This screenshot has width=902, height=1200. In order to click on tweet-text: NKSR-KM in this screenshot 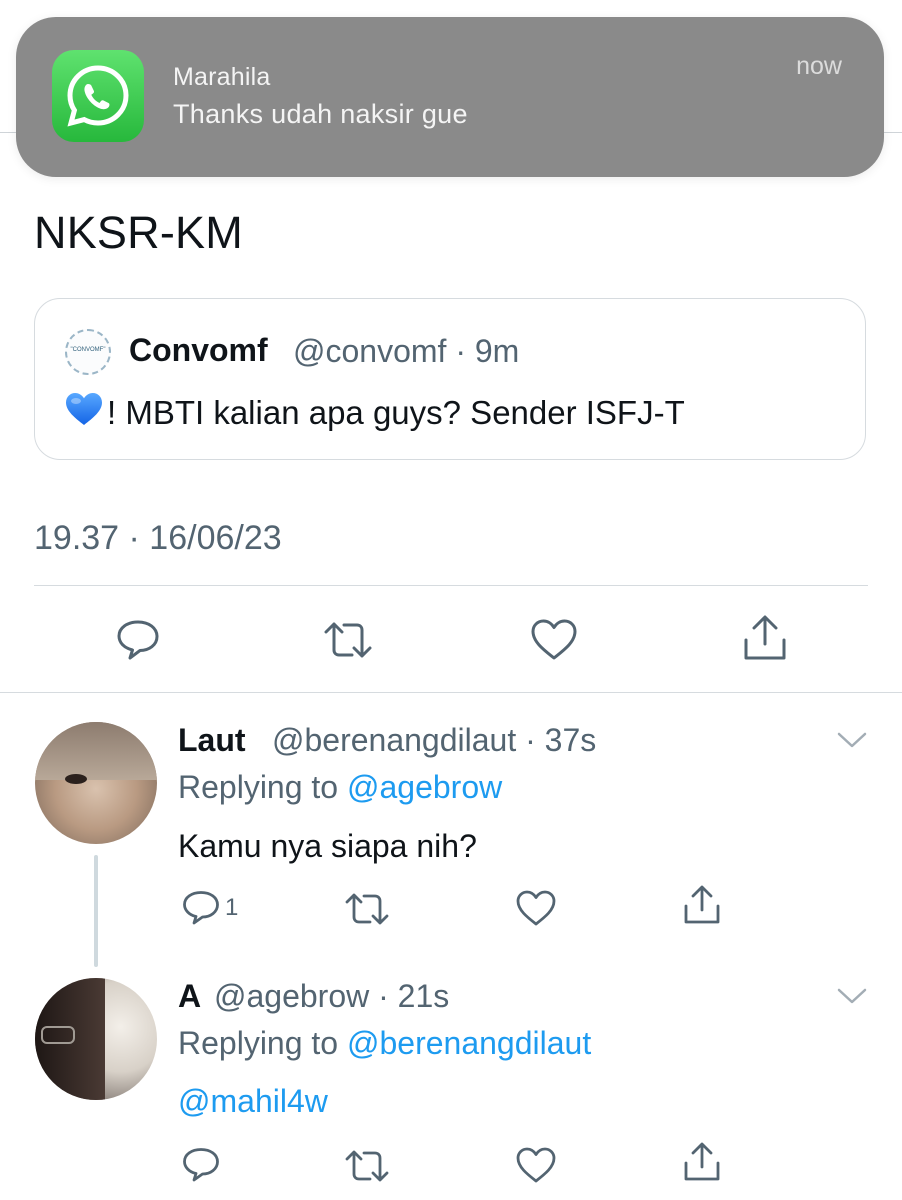, I will do `click(138, 232)`.